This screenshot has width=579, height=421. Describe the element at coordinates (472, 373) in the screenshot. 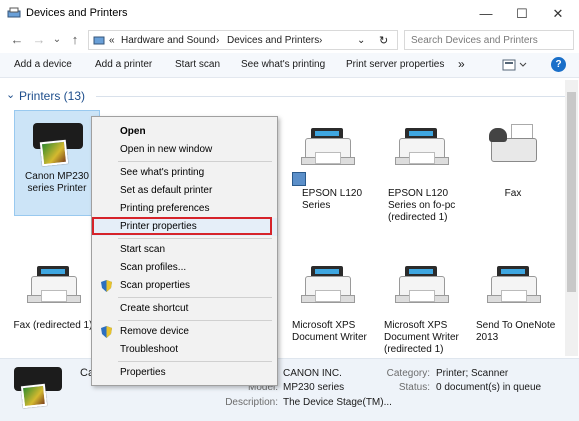

I see `category-value: Printer; Scanner` at that location.